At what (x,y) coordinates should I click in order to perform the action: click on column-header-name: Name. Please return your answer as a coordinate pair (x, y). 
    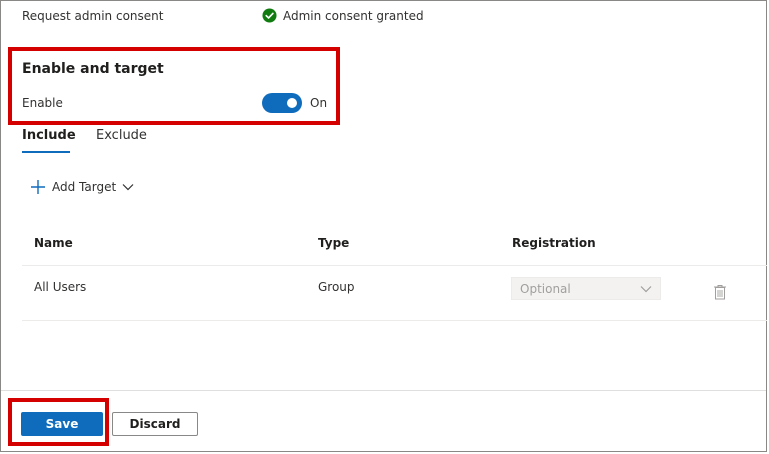
    Looking at the image, I should click on (53, 243).